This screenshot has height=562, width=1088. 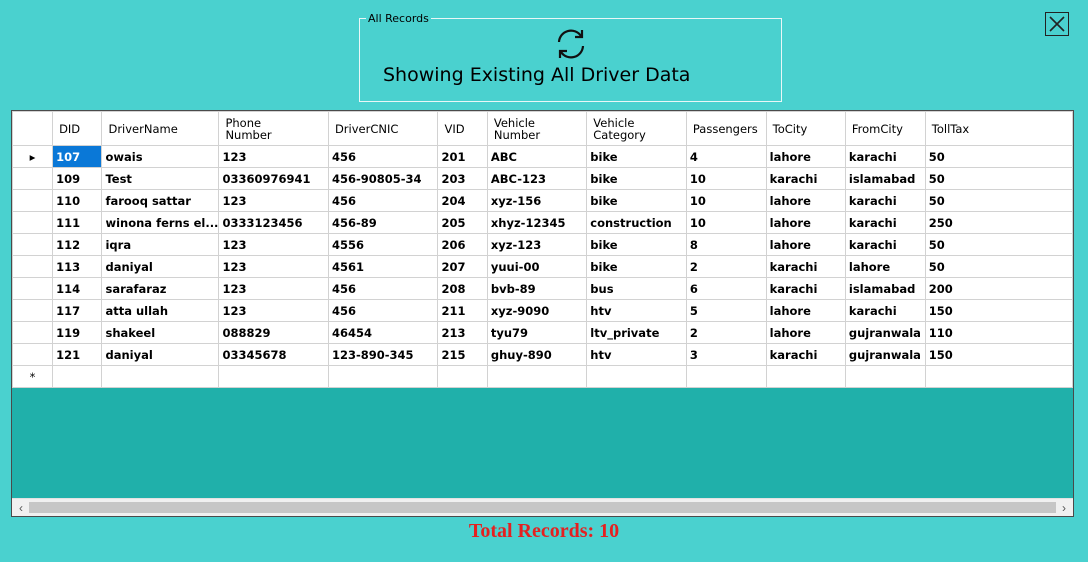 I want to click on table-cell: 5, so click(x=726, y=310).